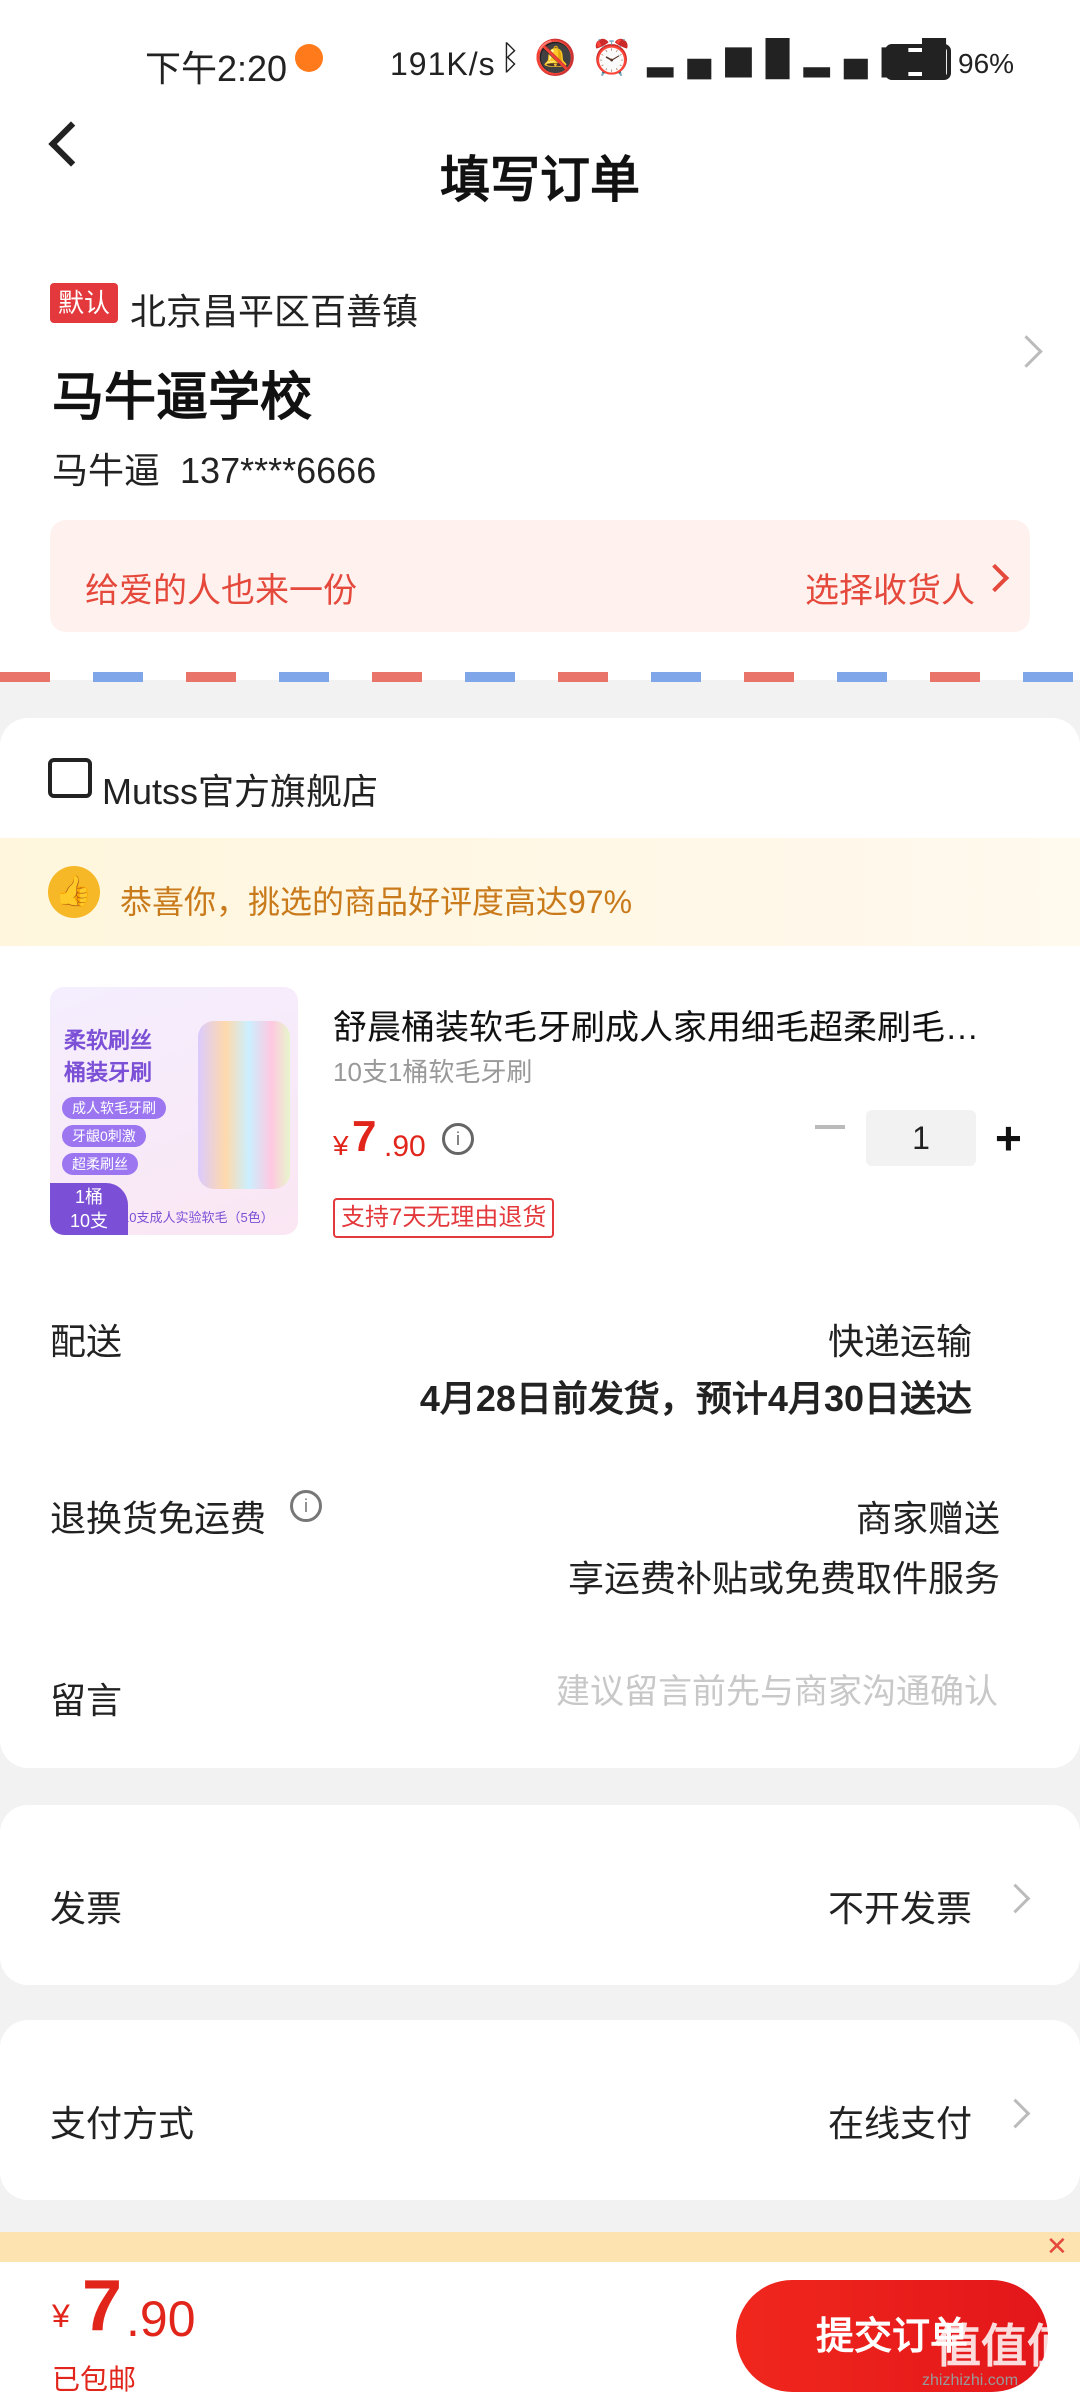  I want to click on return-policy-tag: 支持7天无理由退货, so click(444, 1218).